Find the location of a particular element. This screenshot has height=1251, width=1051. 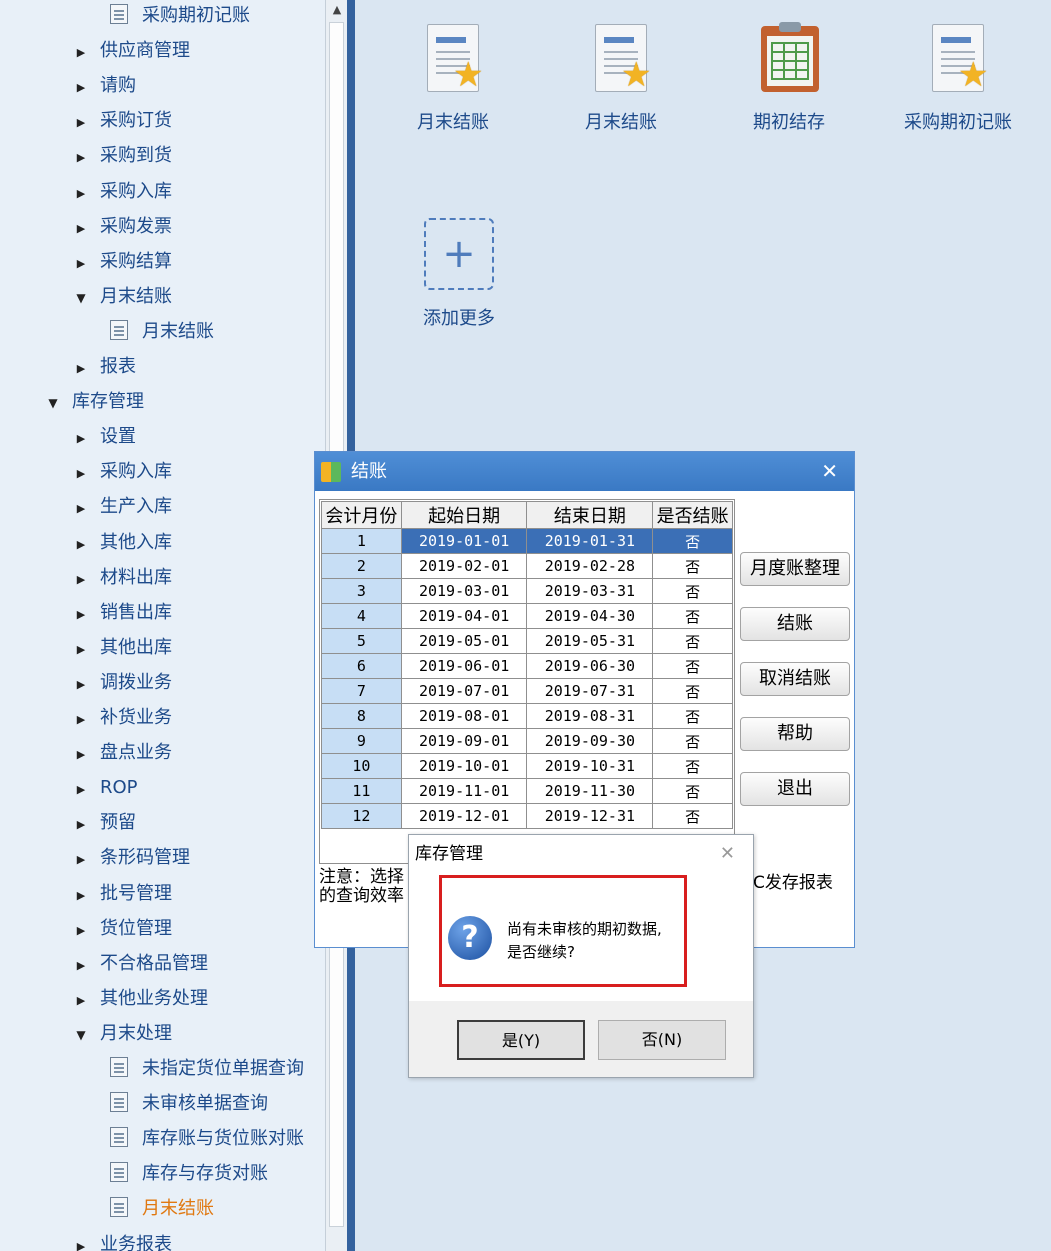

table-cell: 2019-06-30 is located at coordinates (590, 666).